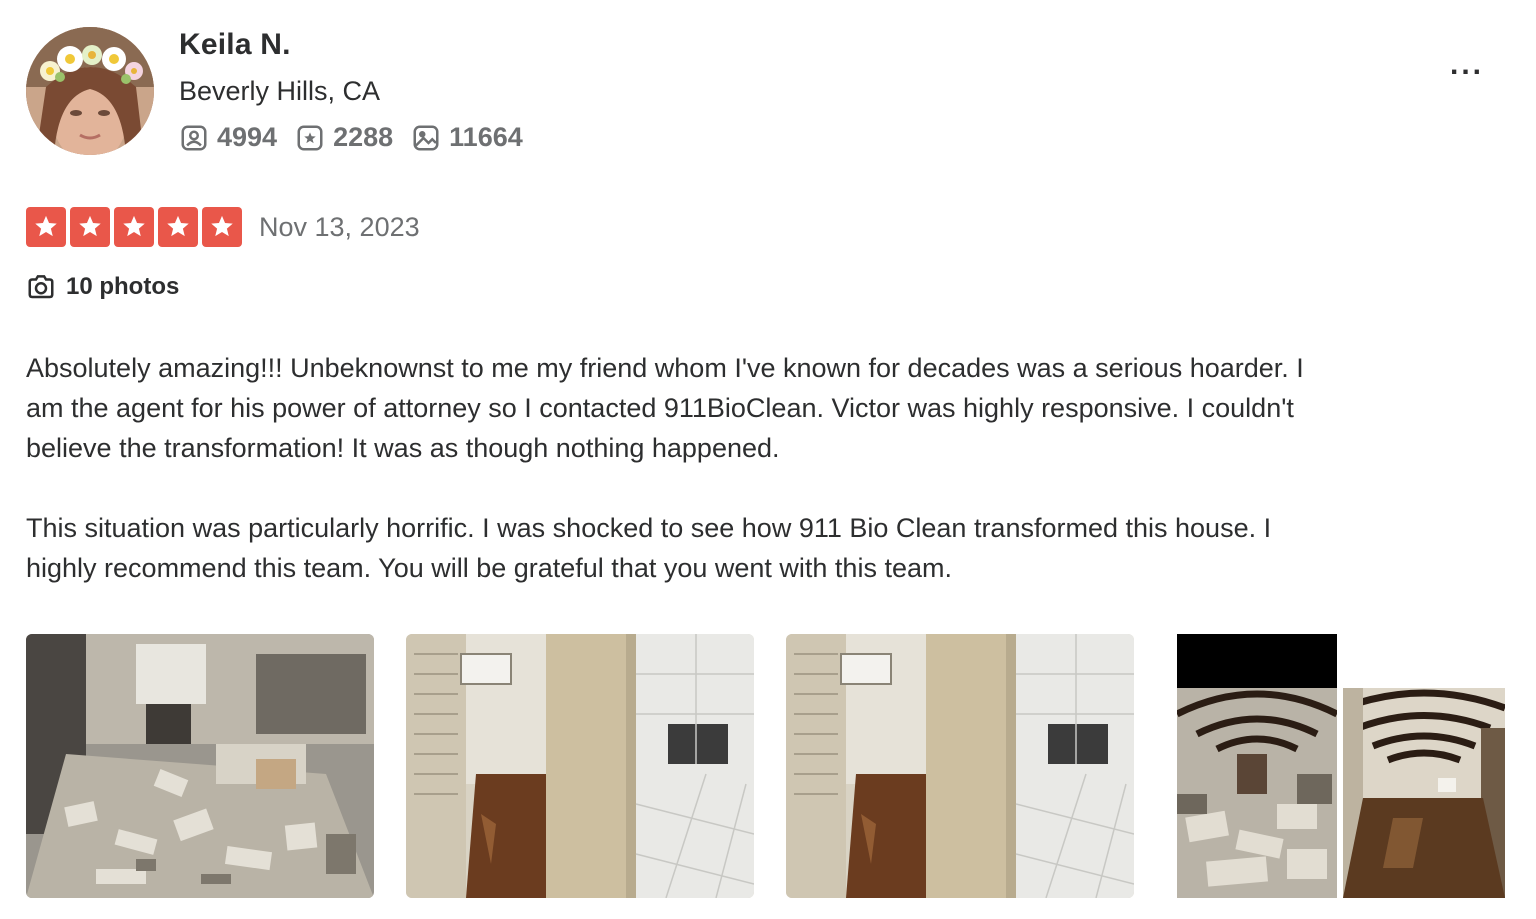 This screenshot has height=919, width=1536. Describe the element at coordinates (426, 138) in the screenshot. I see `photos-icon` at that location.